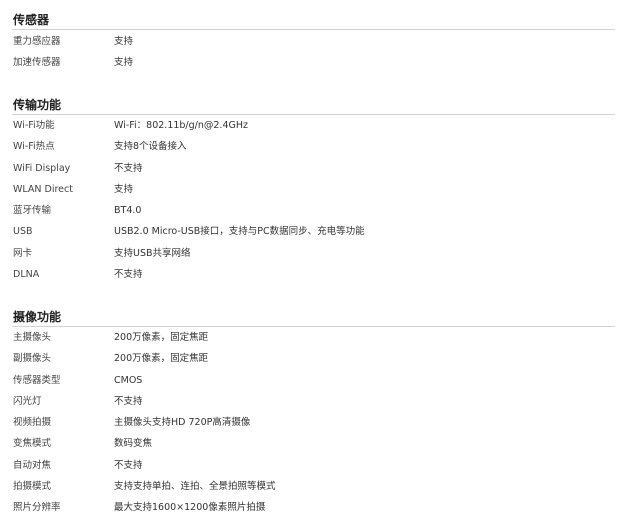 Image resolution: width=619 pixels, height=532 pixels. What do you see at coordinates (309, 401) in the screenshot?
I see `spec-row: 闪光灯 不支持` at bounding box center [309, 401].